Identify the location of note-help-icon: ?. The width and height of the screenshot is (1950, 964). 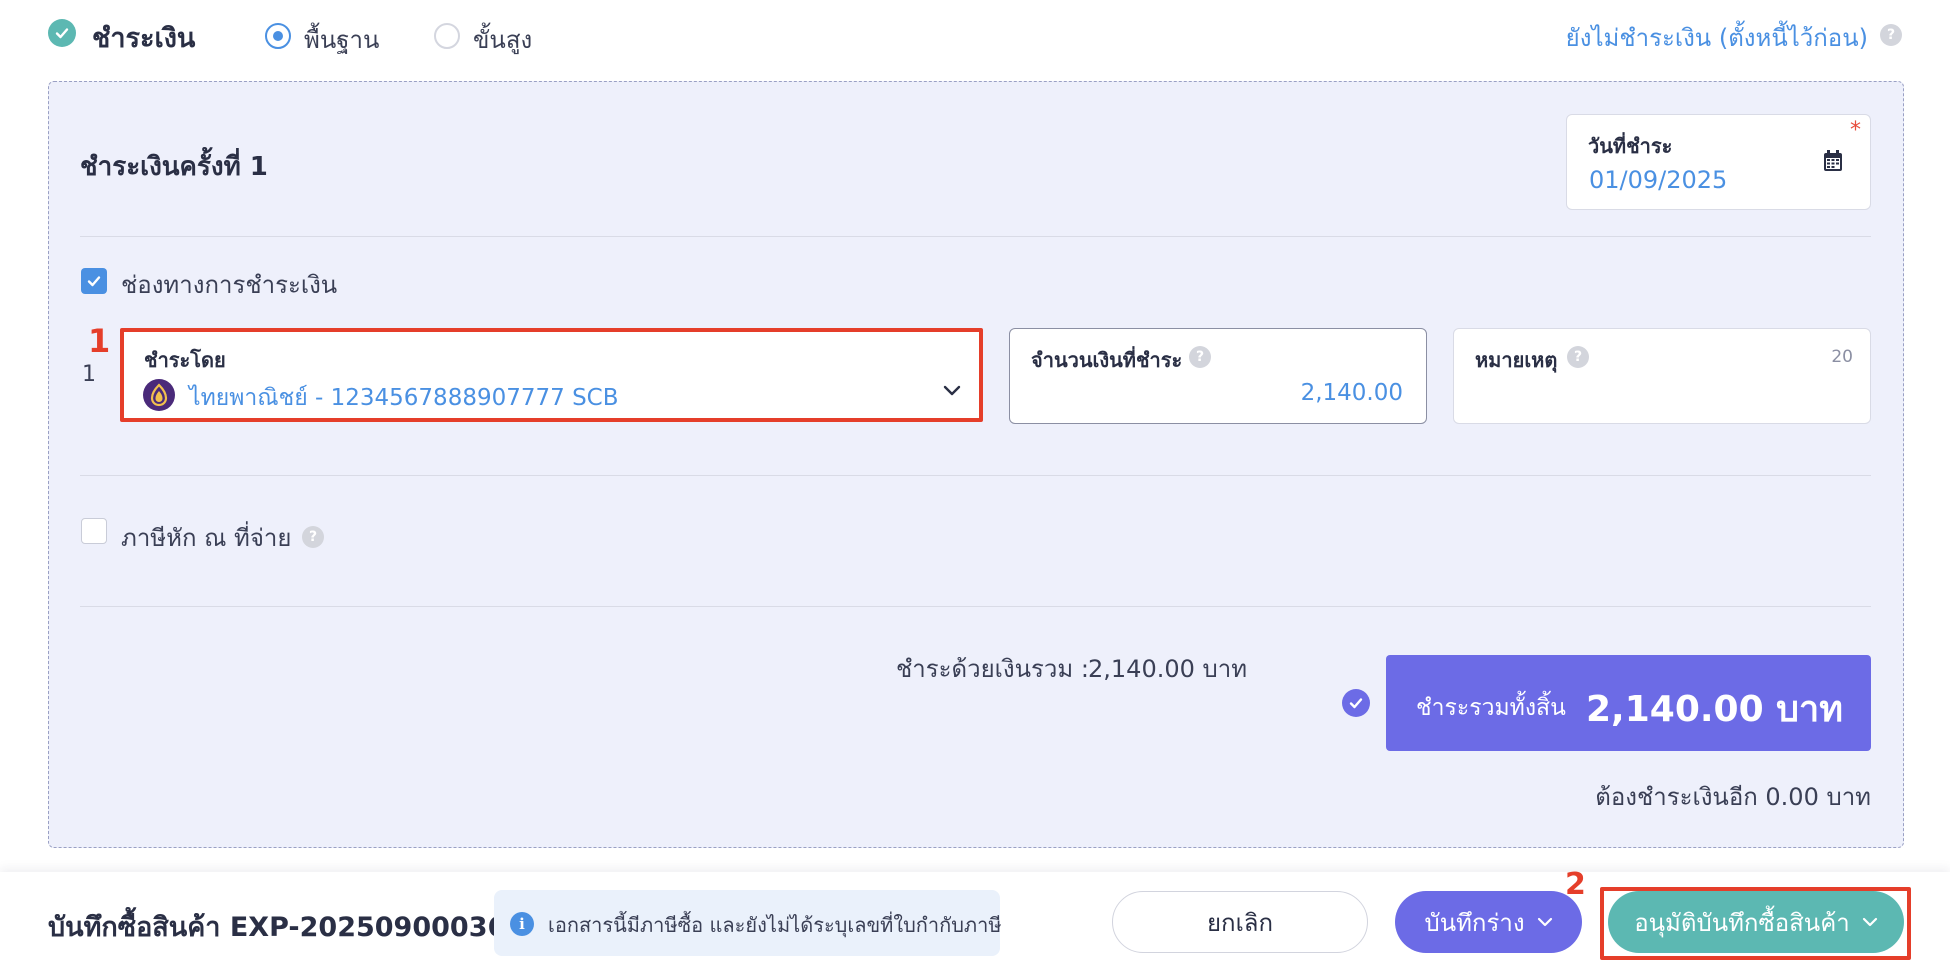
(1578, 357).